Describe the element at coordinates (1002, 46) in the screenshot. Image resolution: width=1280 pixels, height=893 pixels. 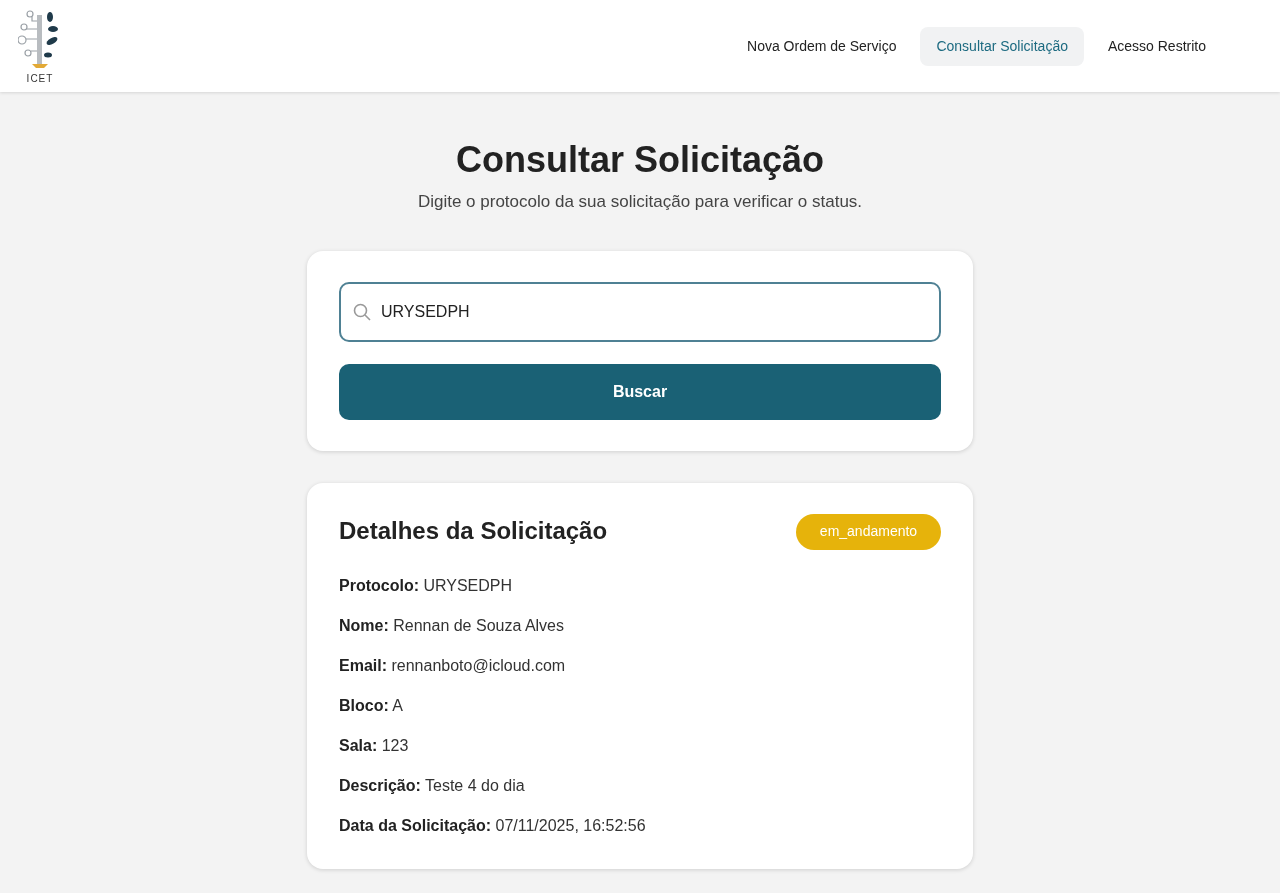
I see `nav-link: Consultar Solicitação` at that location.